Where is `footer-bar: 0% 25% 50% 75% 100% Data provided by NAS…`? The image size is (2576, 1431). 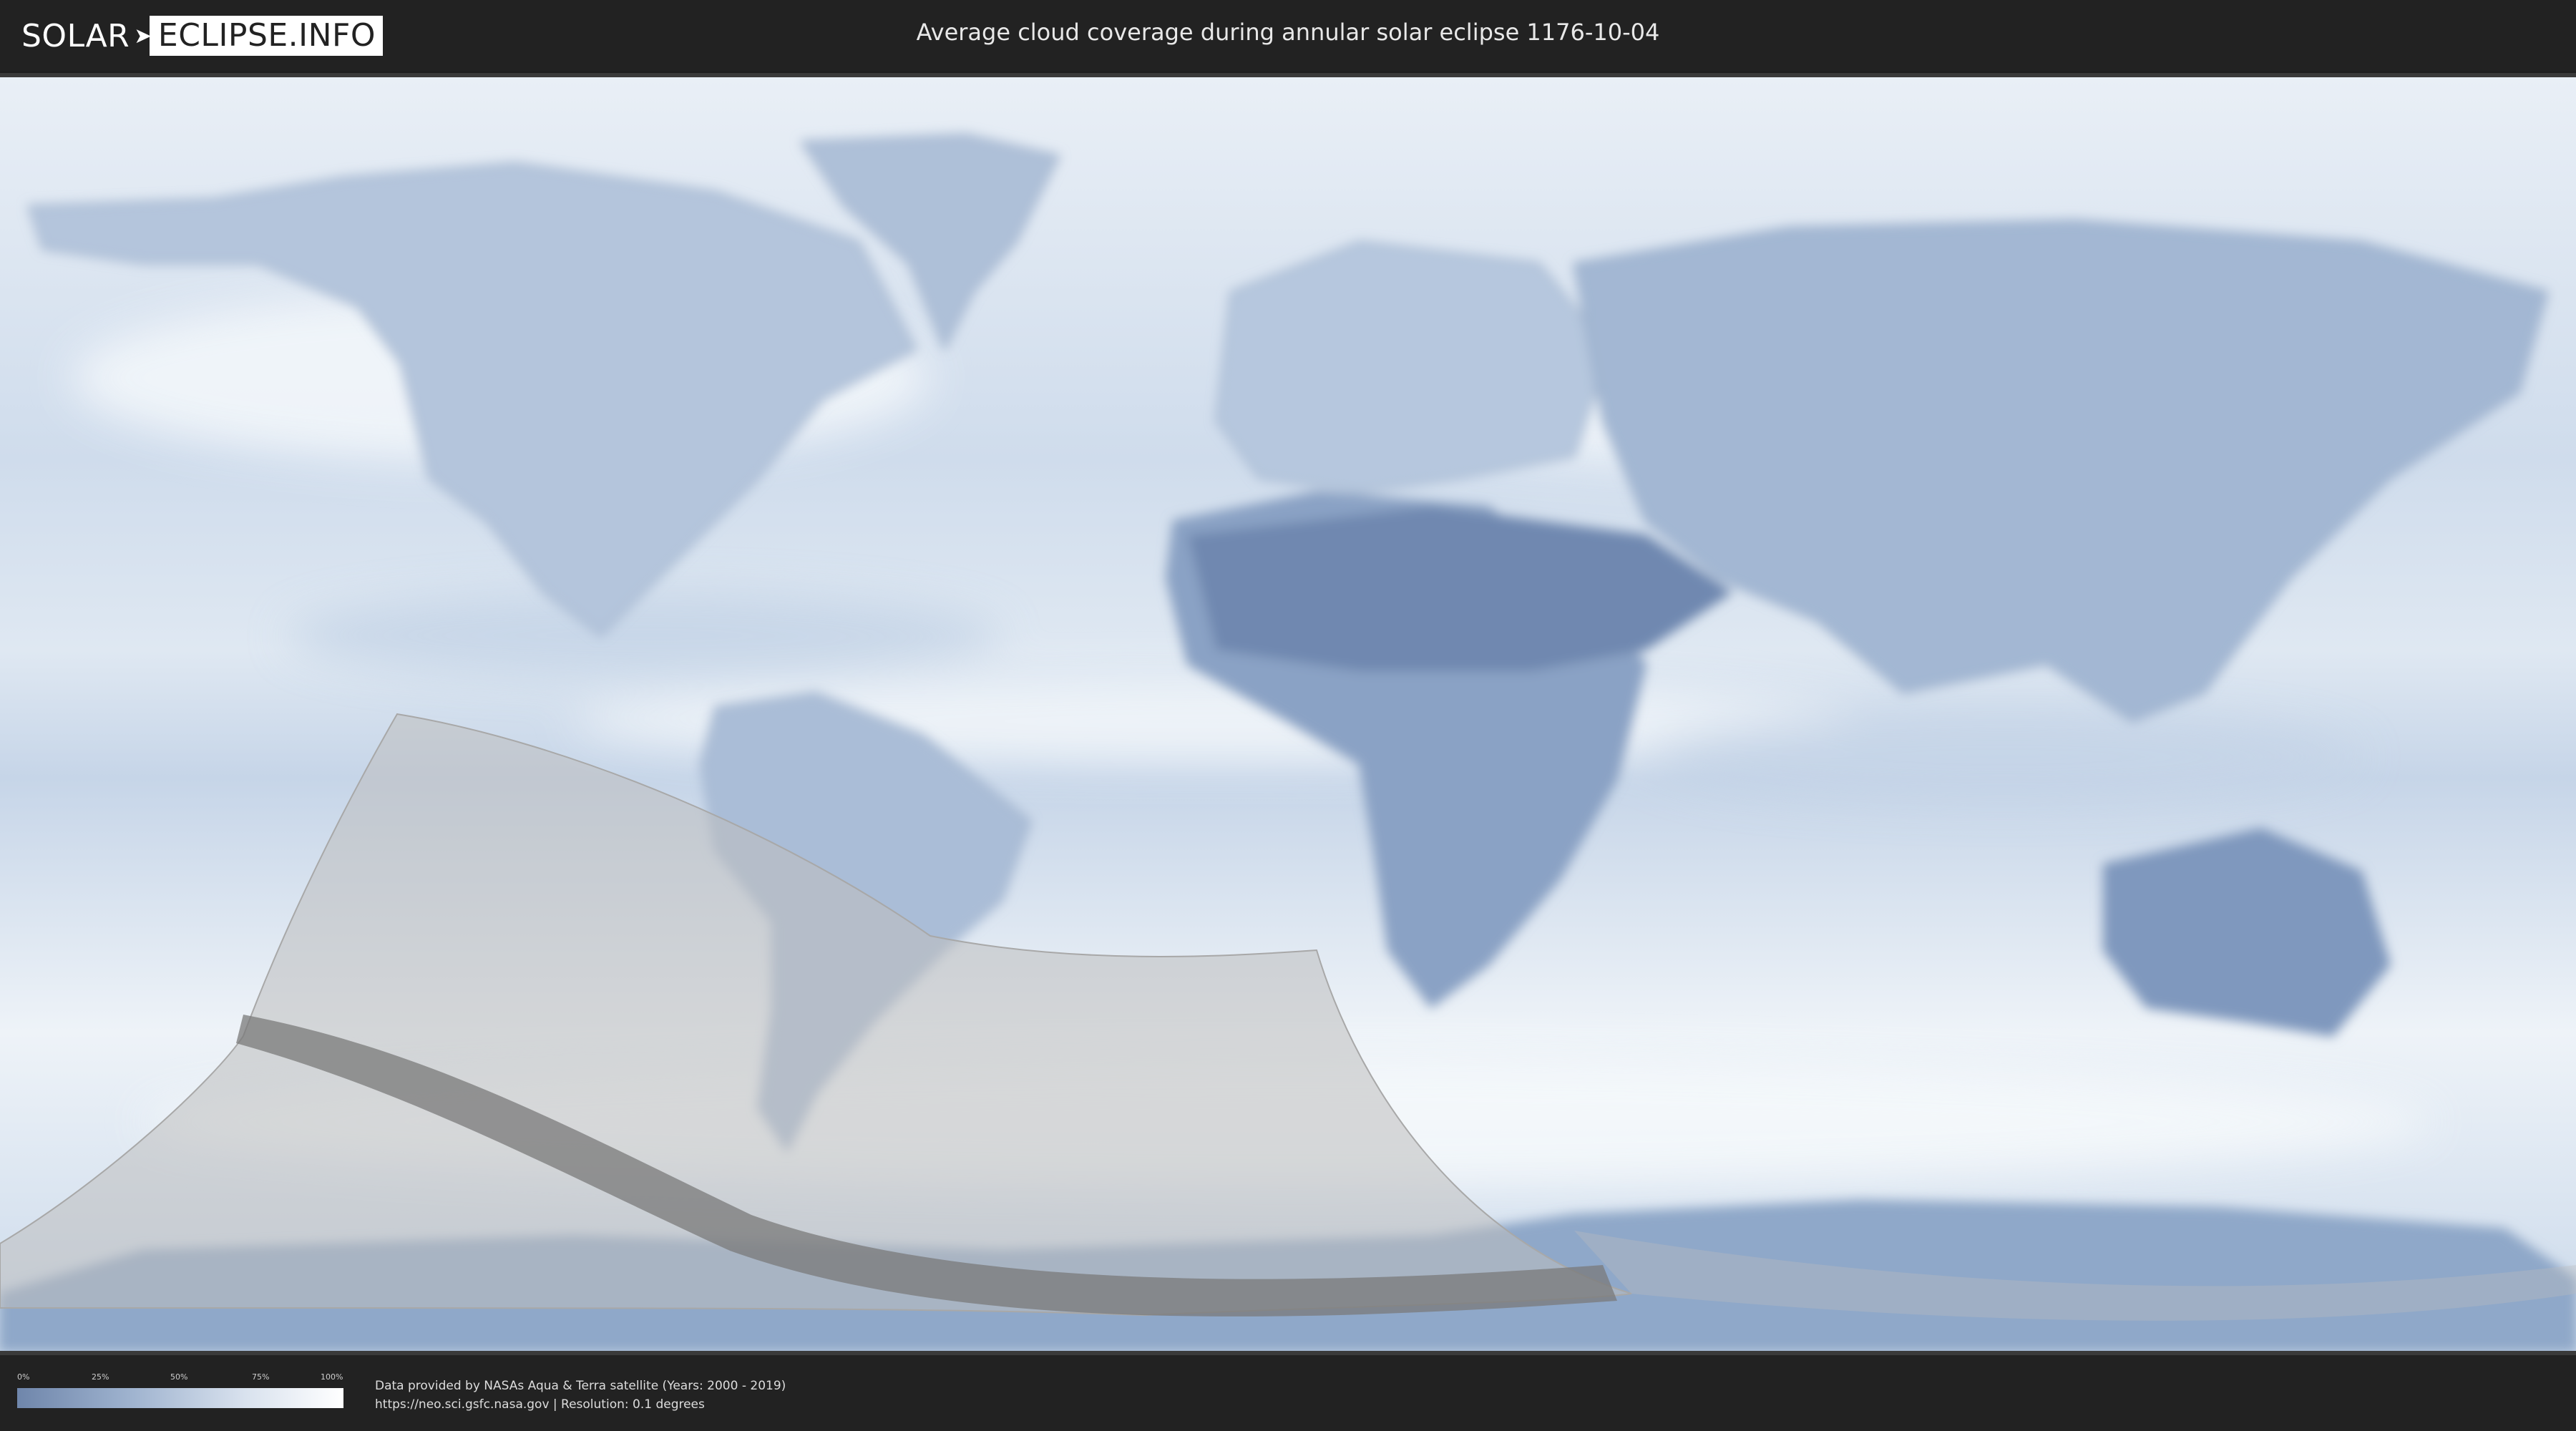 footer-bar: 0% 25% 50% 75% 100% Data provided by NAS… is located at coordinates (1288, 1393).